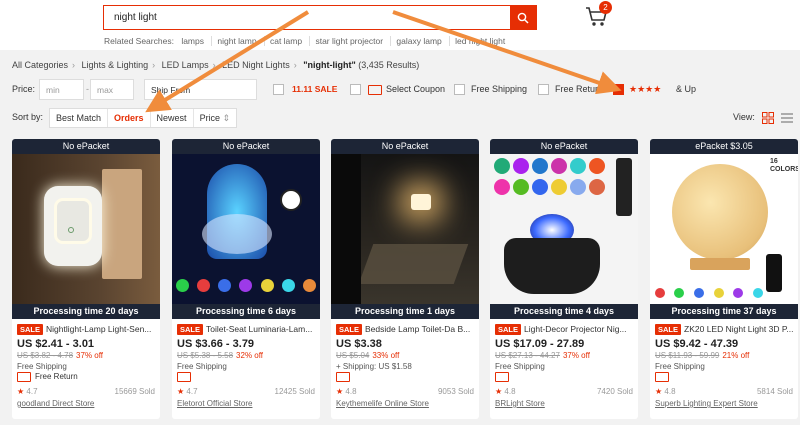 This screenshot has width=800, height=425. What do you see at coordinates (724, 311) in the screenshot?
I see `processing-time: Processing time 37 days` at bounding box center [724, 311].